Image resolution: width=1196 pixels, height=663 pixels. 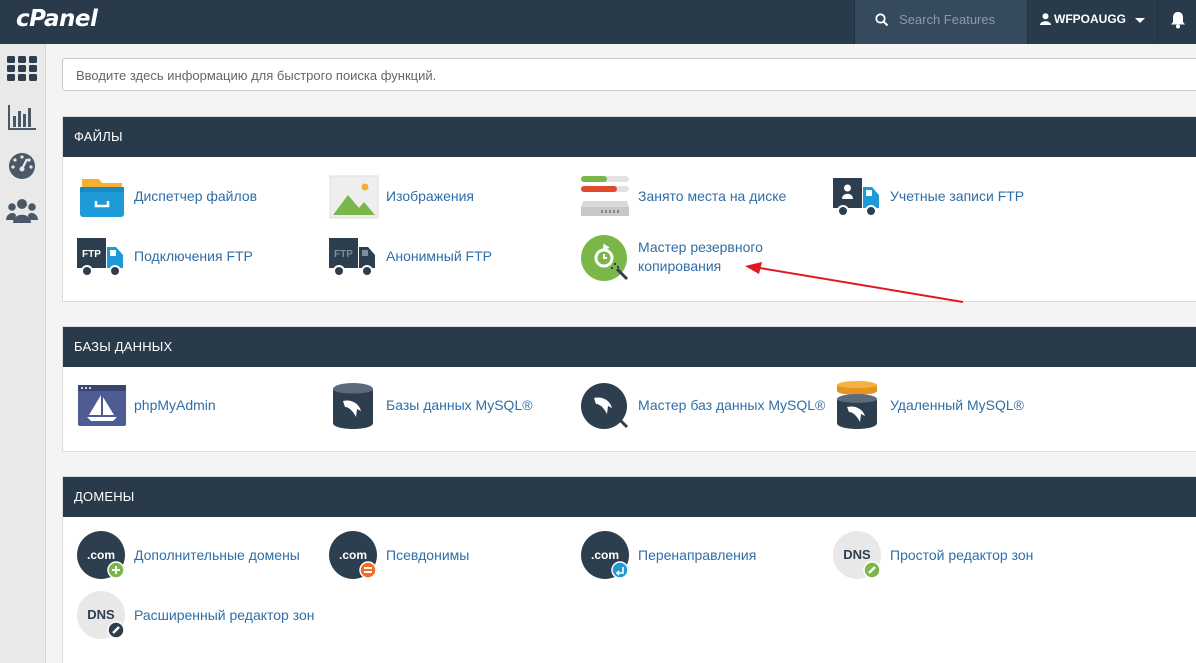 What do you see at coordinates (430, 196) in the screenshot?
I see `images-label: Изображения` at bounding box center [430, 196].